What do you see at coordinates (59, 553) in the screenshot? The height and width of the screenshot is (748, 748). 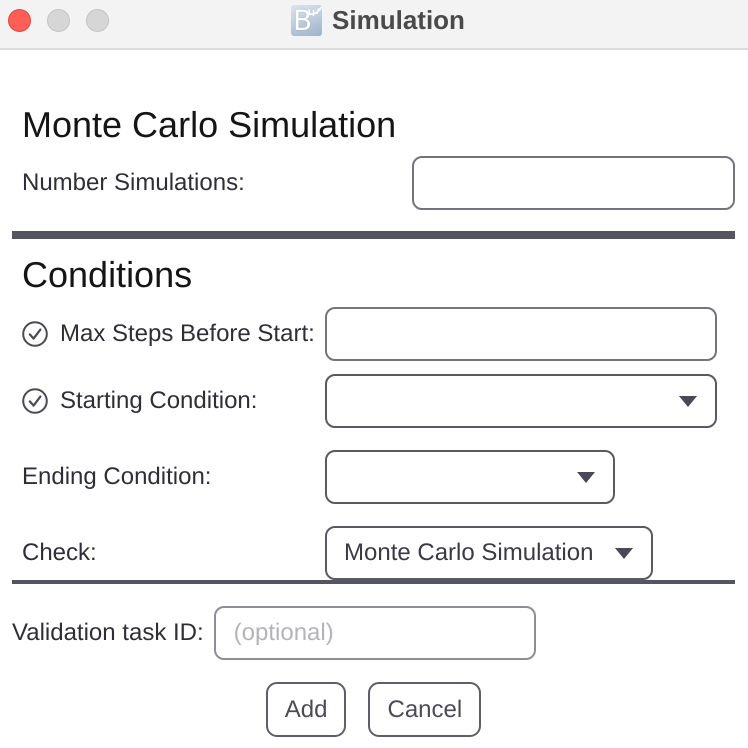 I see `field-label: Check:` at bounding box center [59, 553].